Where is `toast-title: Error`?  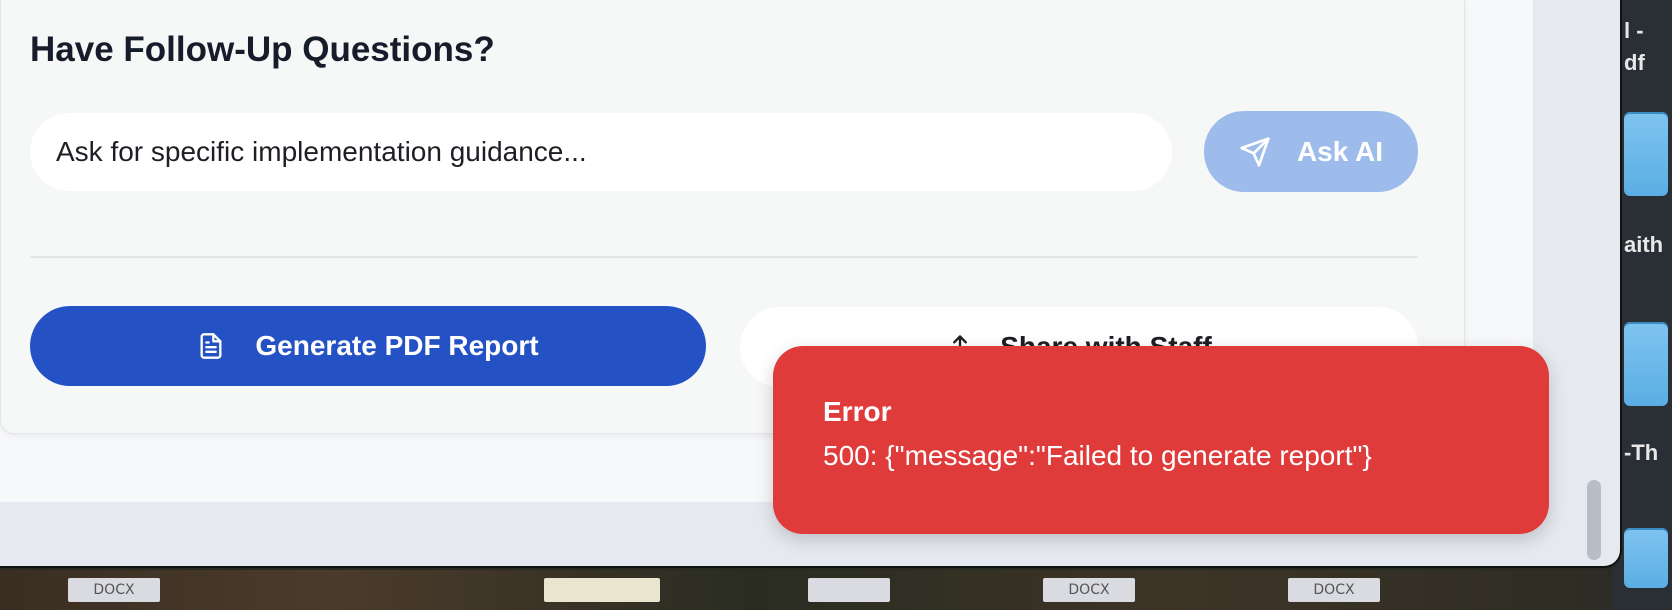 toast-title: Error is located at coordinates (857, 411).